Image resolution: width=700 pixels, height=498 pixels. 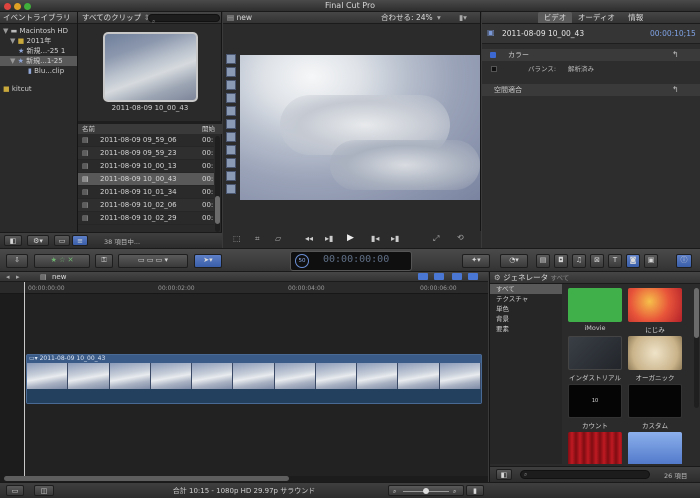 What do you see at coordinates (111, 17) in the screenshot?
I see `clip-filter-dropdown: すべてのクリップ` at bounding box center [111, 17].